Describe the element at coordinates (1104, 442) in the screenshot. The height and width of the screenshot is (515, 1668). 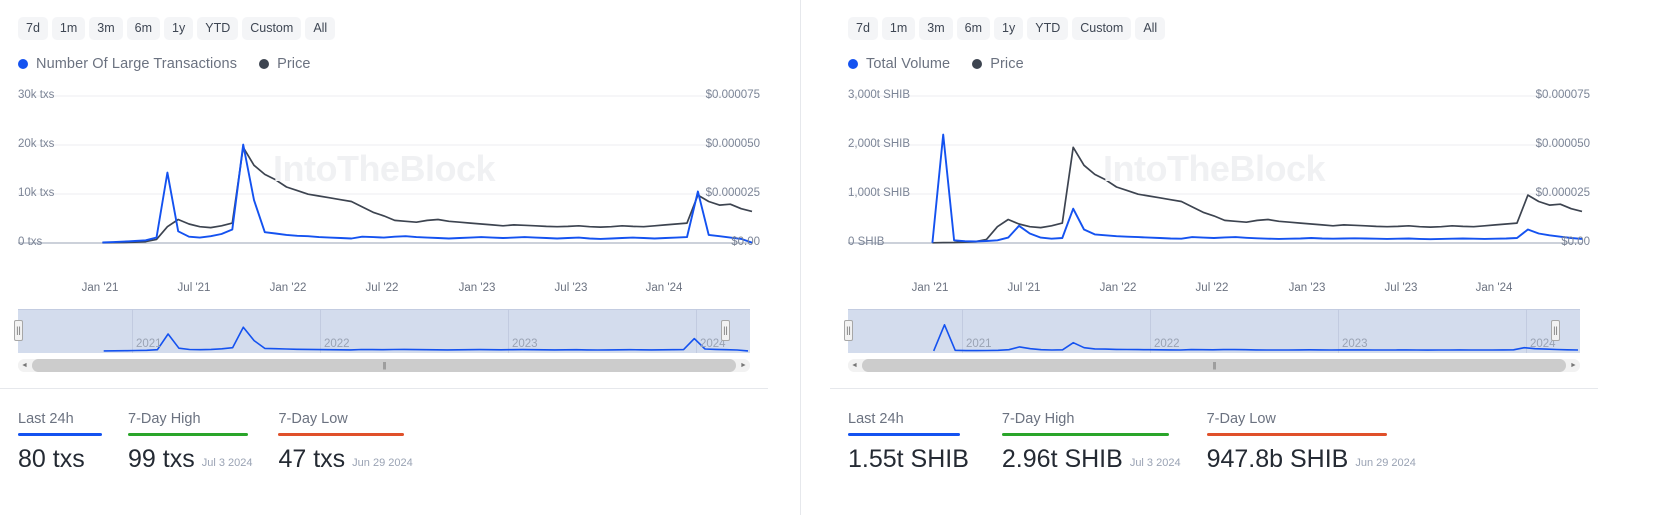
I see `stat-7-day-high: 7-Day High 2.96t SHIB Jul 3 2024` at that location.